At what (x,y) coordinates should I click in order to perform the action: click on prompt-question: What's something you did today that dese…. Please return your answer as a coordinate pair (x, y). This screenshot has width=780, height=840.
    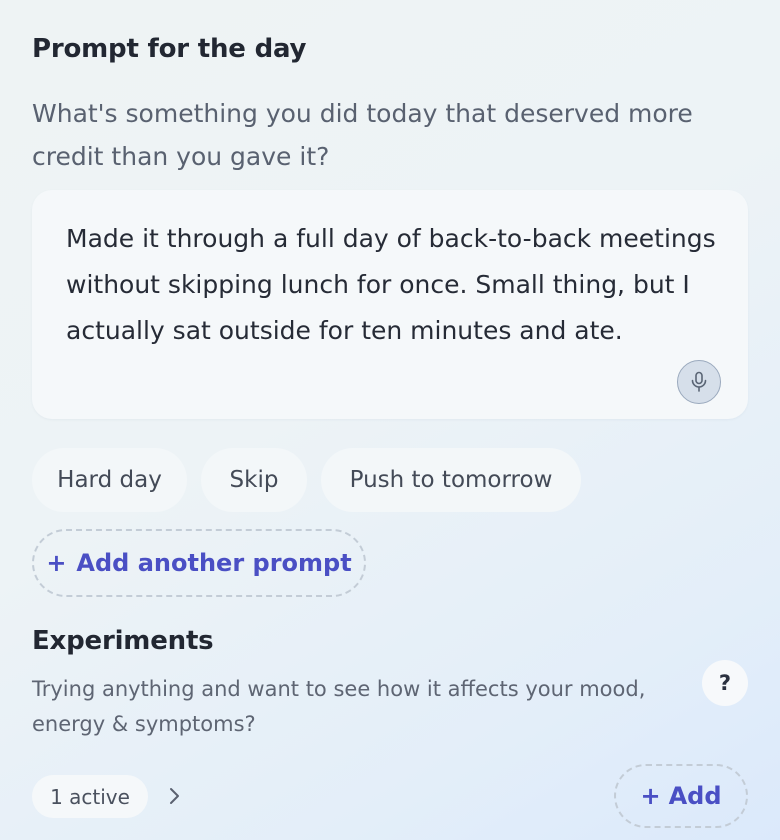
    Looking at the image, I should click on (362, 135).